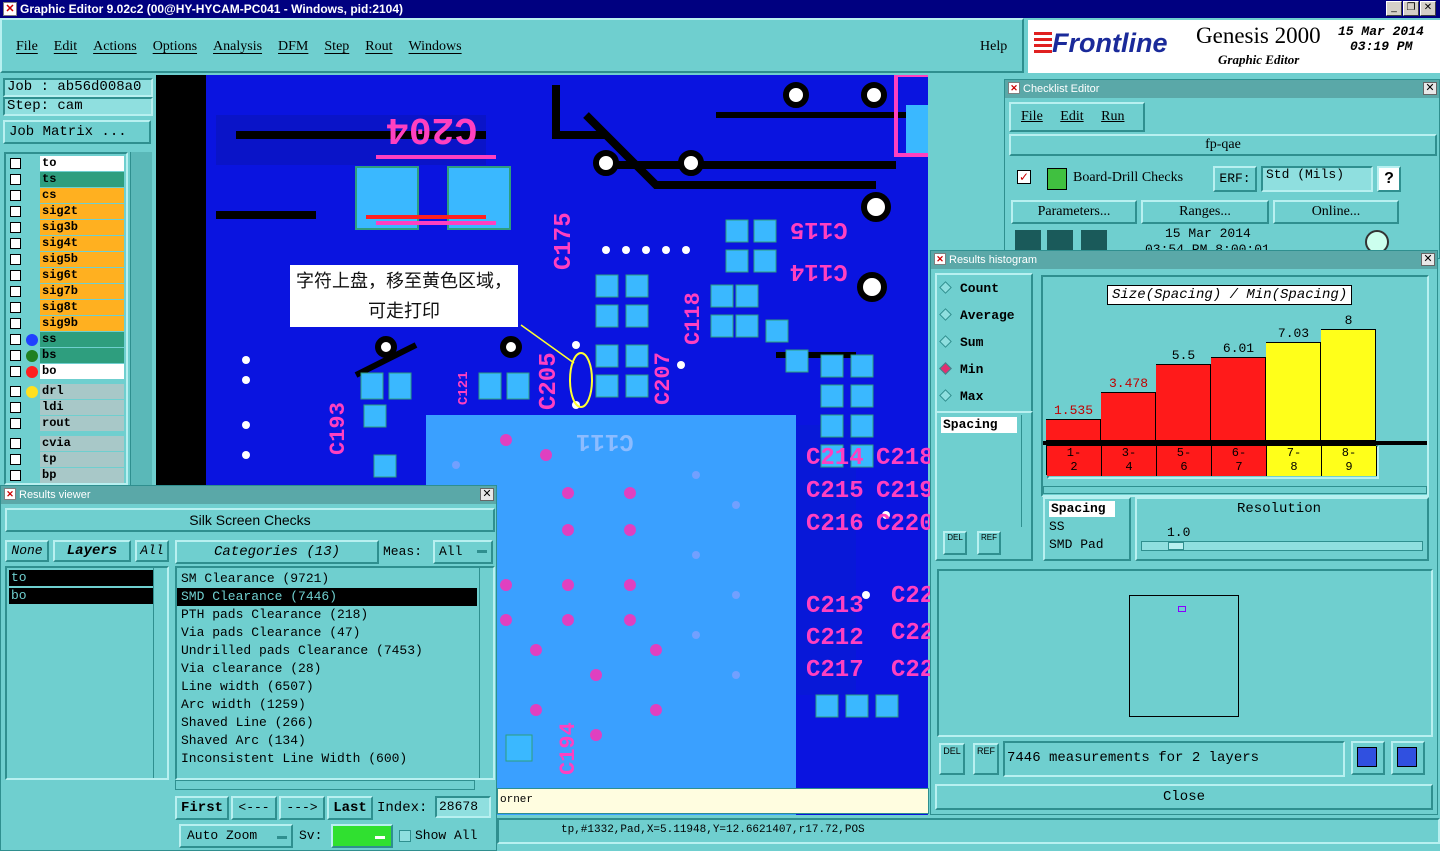 Image resolution: width=1440 pixels, height=851 pixels. I want to click on layer-row-sig4t: sig4t, so click(66, 243).